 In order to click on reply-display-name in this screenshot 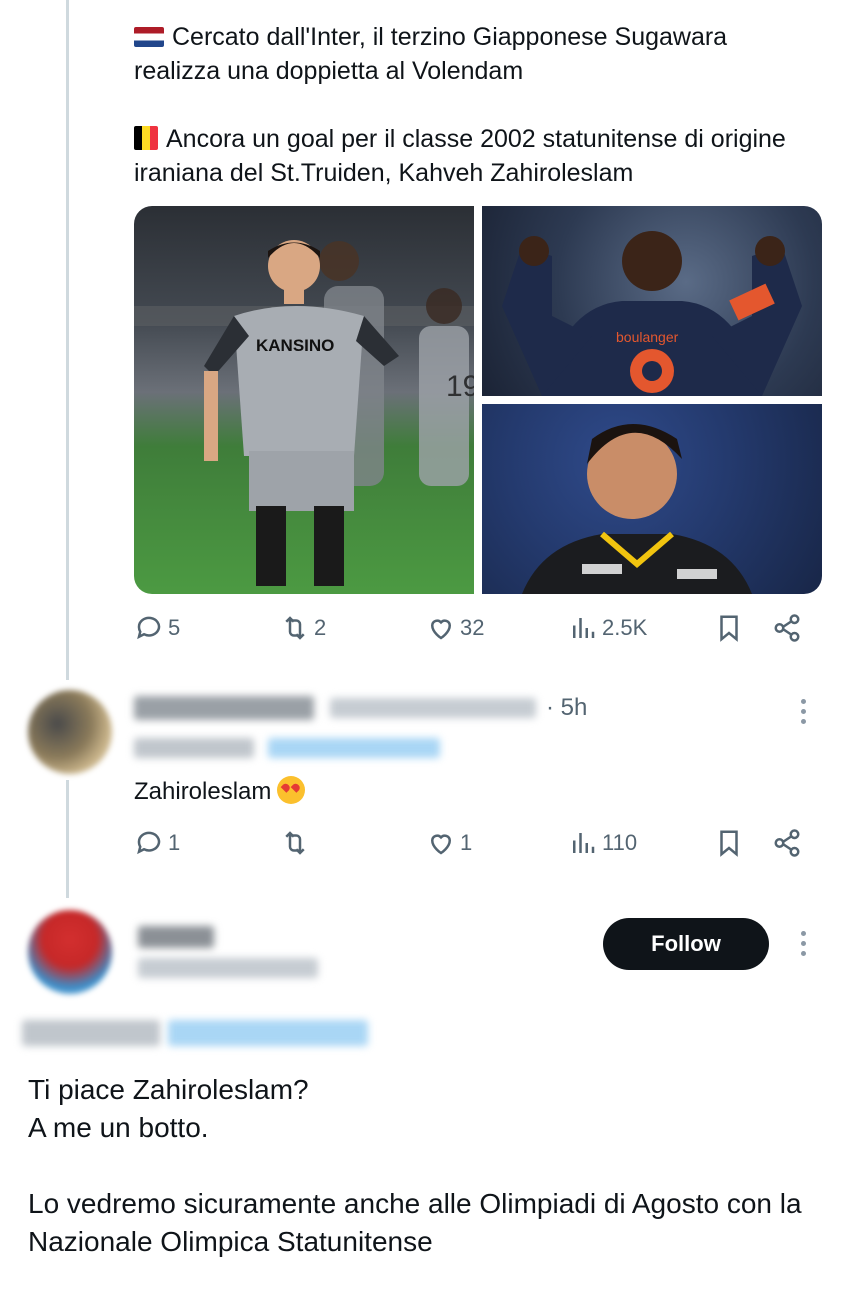, I will do `click(224, 708)`.